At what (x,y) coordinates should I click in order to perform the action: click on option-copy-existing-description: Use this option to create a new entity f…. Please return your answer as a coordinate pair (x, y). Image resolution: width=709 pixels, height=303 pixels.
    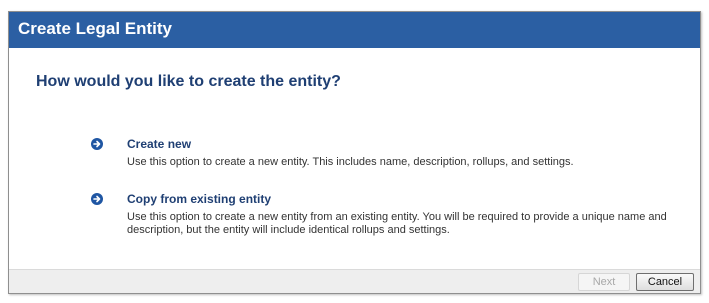
    Looking at the image, I should click on (397, 223).